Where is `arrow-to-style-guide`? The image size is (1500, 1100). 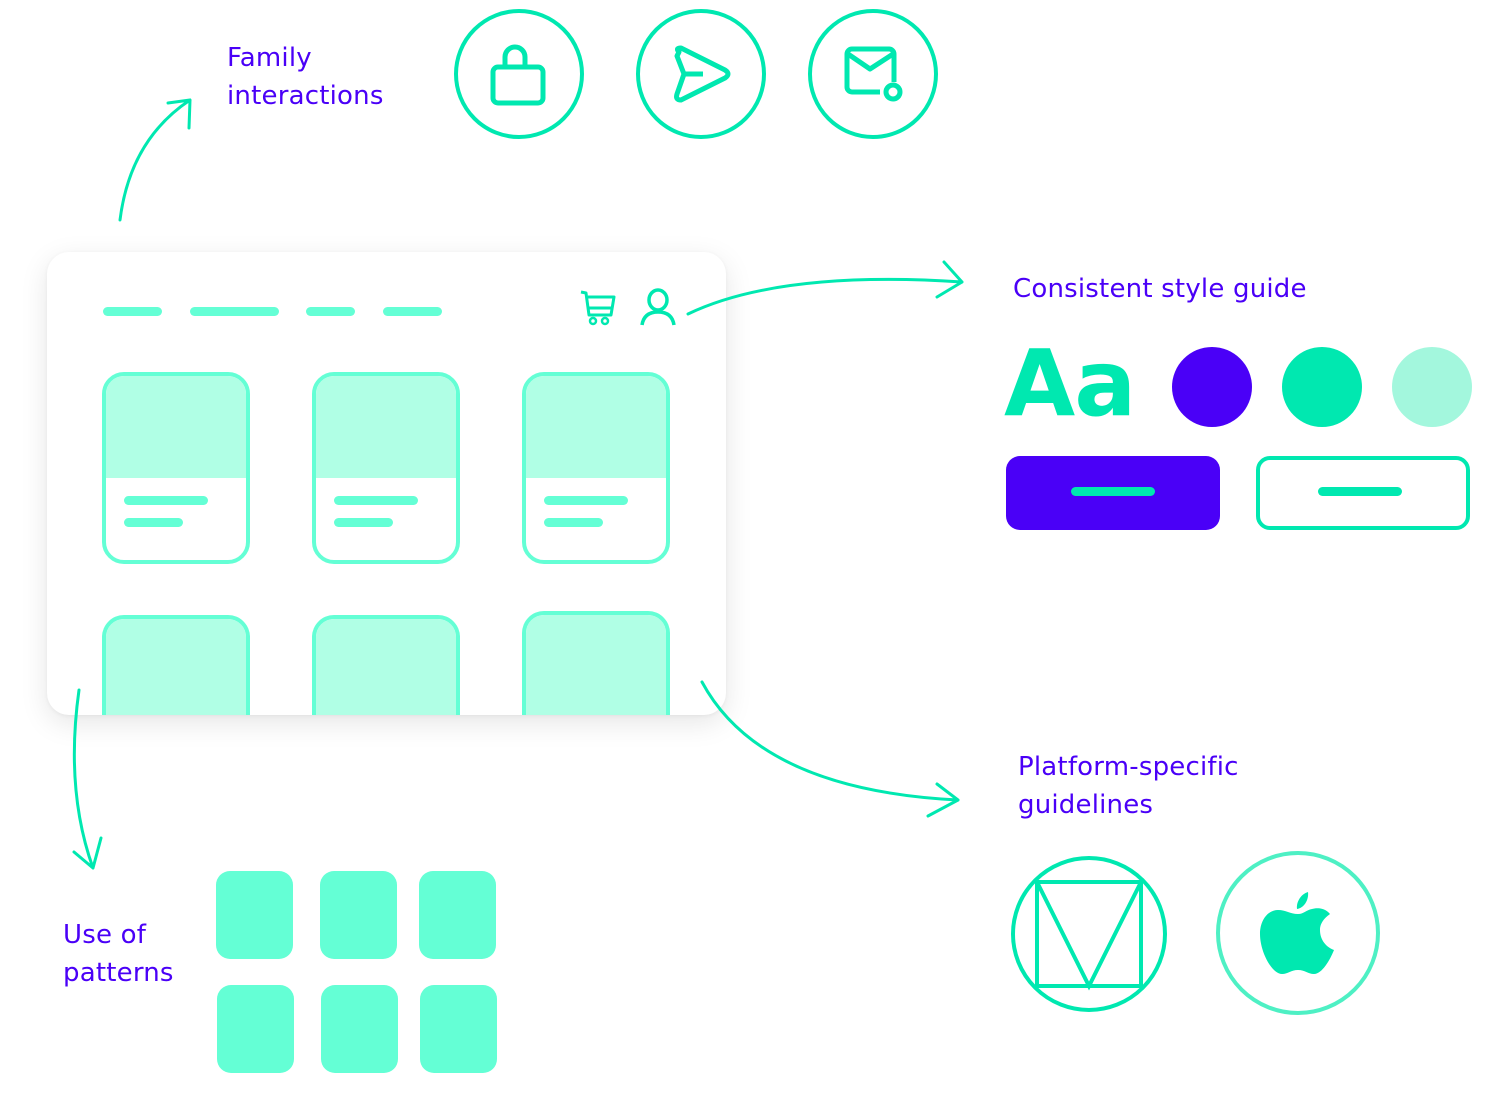
arrow-to-style-guide is located at coordinates (825, 288).